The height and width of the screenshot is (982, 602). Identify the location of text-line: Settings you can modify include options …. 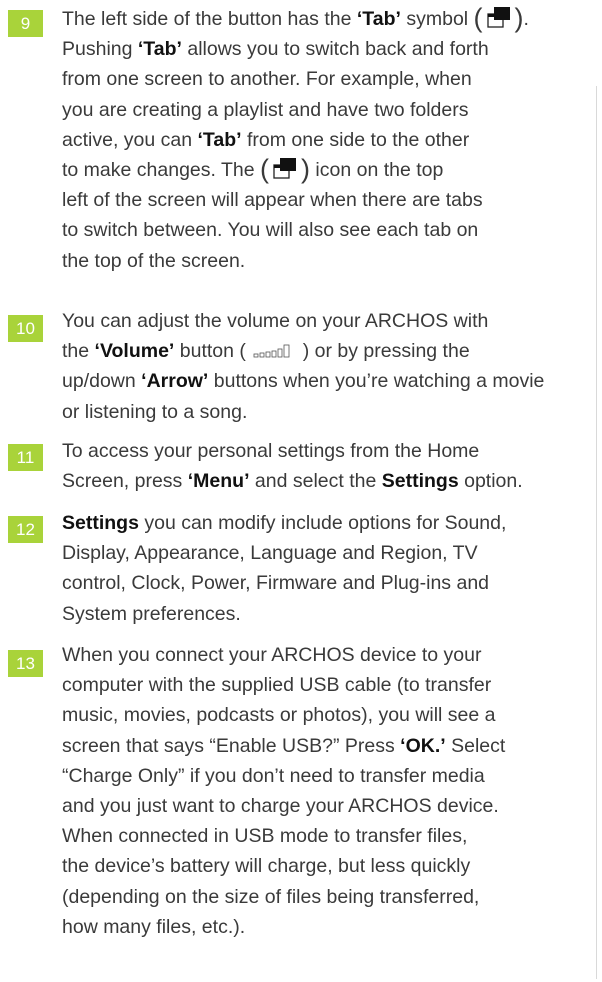
(332, 523).